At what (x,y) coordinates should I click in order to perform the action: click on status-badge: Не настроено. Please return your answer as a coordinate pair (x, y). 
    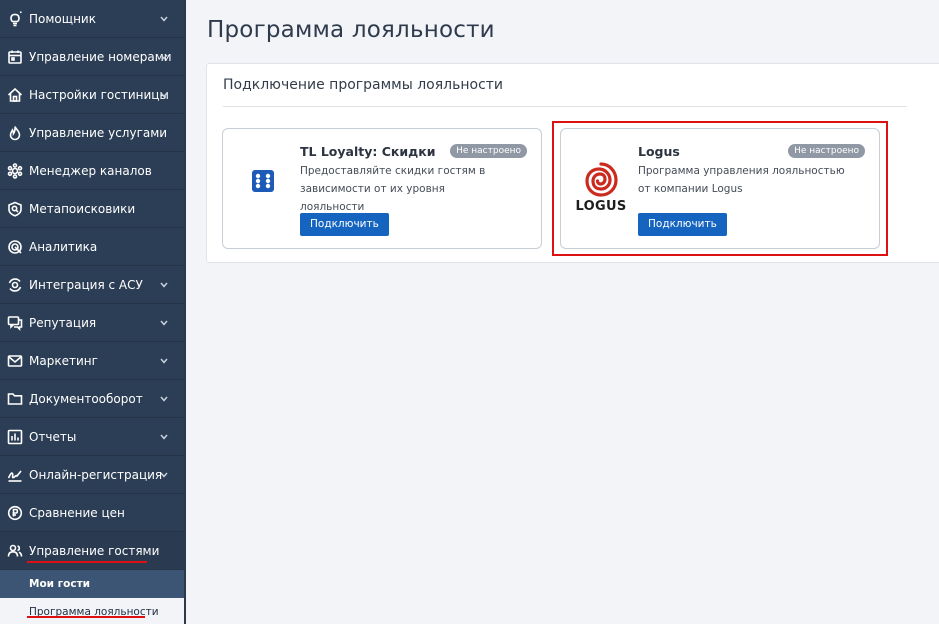
    Looking at the image, I should click on (488, 151).